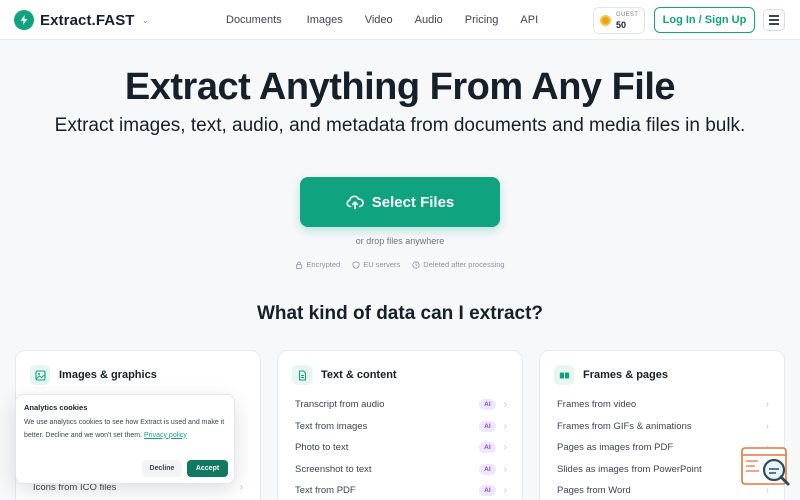  What do you see at coordinates (704, 20) in the screenshot?
I see `login-signup-button: Log In / Sign Up` at bounding box center [704, 20].